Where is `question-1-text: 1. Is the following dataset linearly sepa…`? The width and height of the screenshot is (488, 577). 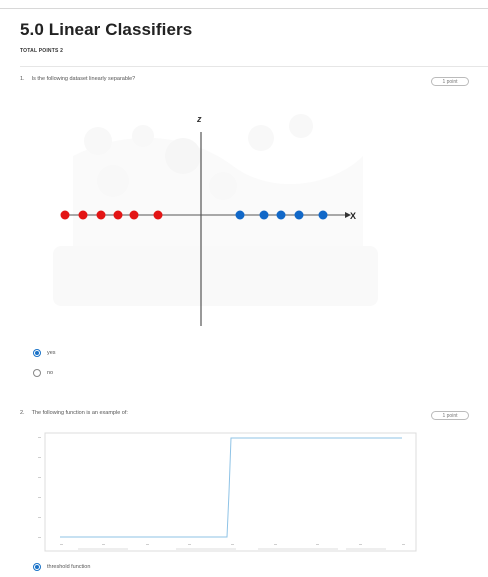 question-1-text: 1. Is the following dataset linearly sepa… is located at coordinates (77, 79).